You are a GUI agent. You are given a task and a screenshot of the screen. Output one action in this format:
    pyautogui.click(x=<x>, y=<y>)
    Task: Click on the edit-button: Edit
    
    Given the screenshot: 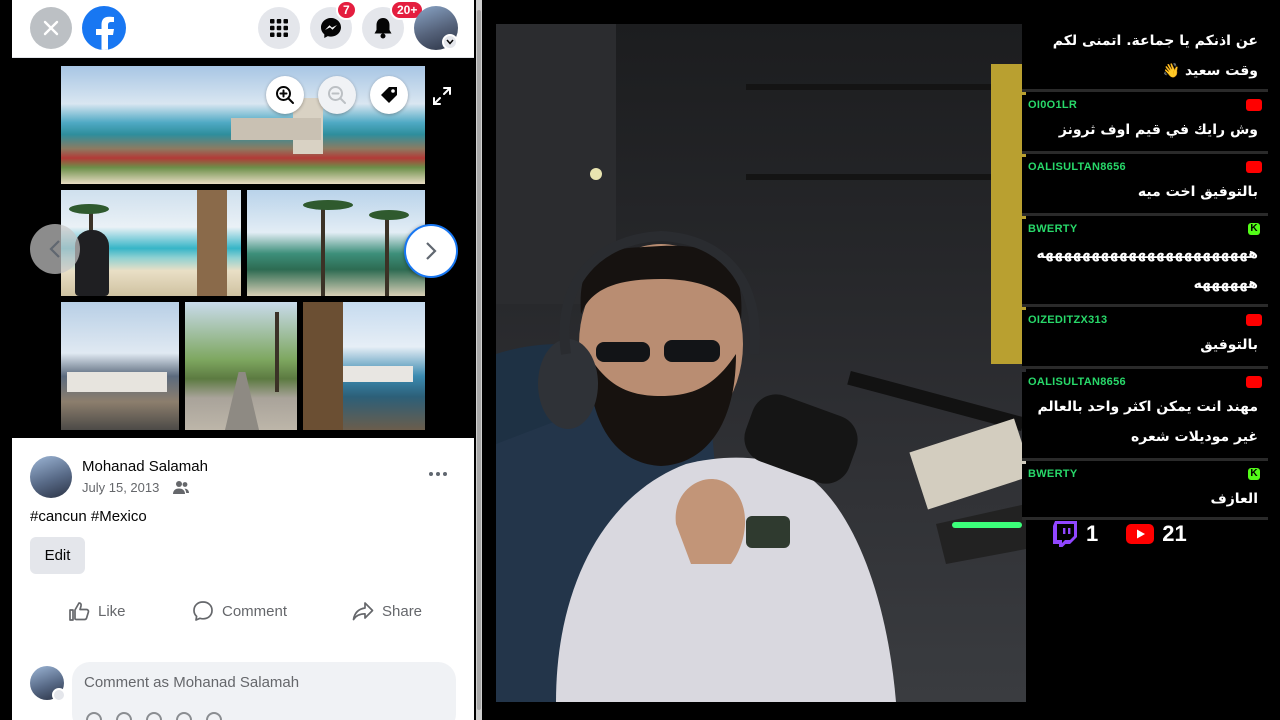 What is the action you would take?
    pyautogui.click(x=57, y=555)
    